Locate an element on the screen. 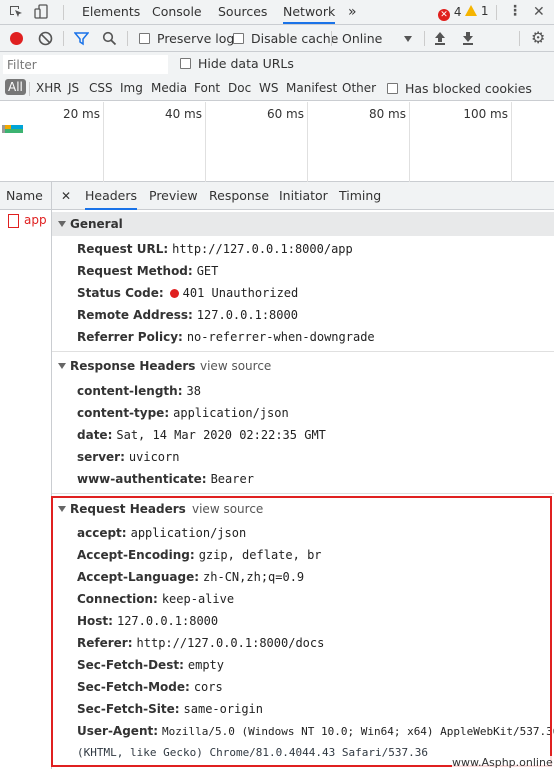 This screenshot has height=769, width=554. tab-timing: Timing is located at coordinates (360, 196).